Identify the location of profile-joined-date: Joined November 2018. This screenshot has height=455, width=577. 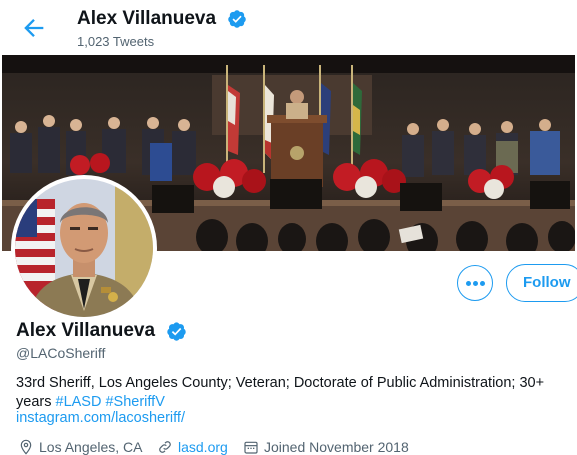
(326, 447).